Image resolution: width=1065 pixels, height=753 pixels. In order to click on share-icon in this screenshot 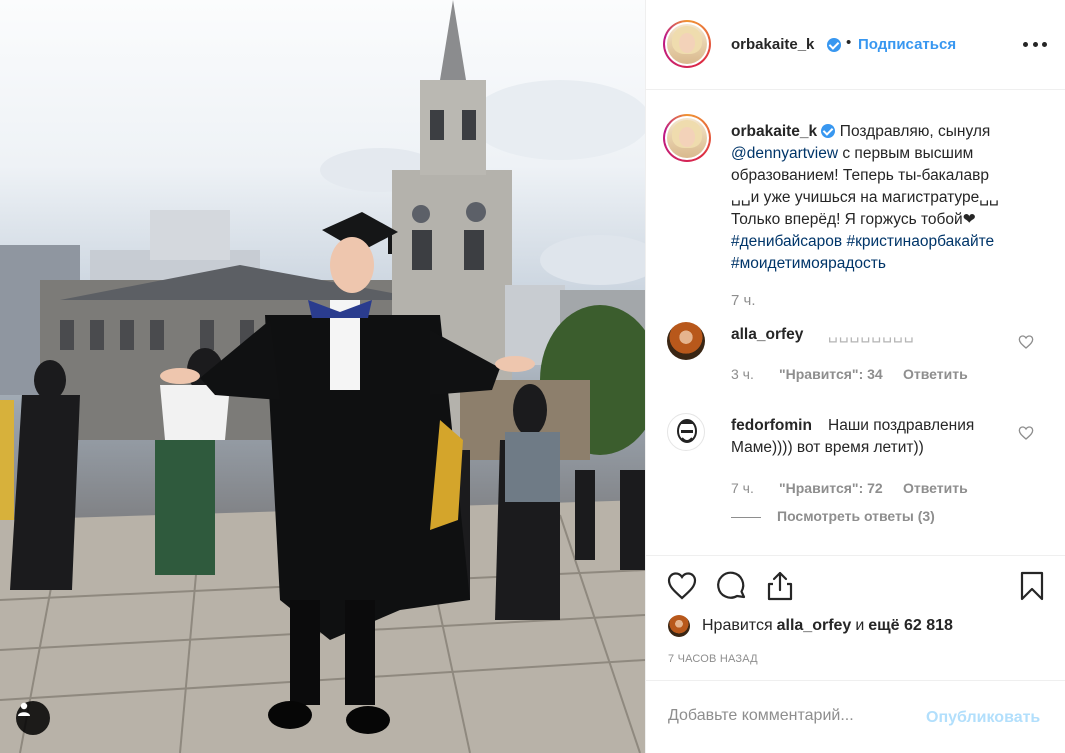, I will do `click(780, 586)`.